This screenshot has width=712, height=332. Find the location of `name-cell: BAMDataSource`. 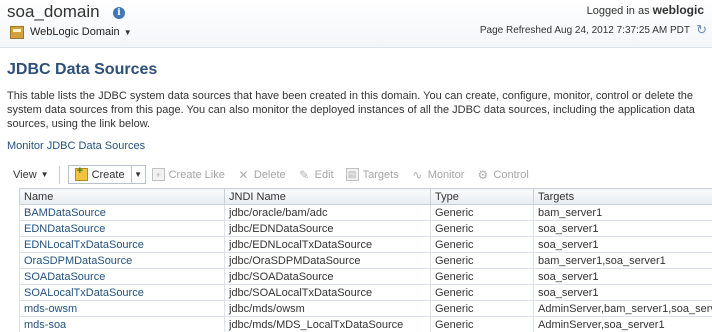

name-cell: BAMDataSource is located at coordinates (122, 212).